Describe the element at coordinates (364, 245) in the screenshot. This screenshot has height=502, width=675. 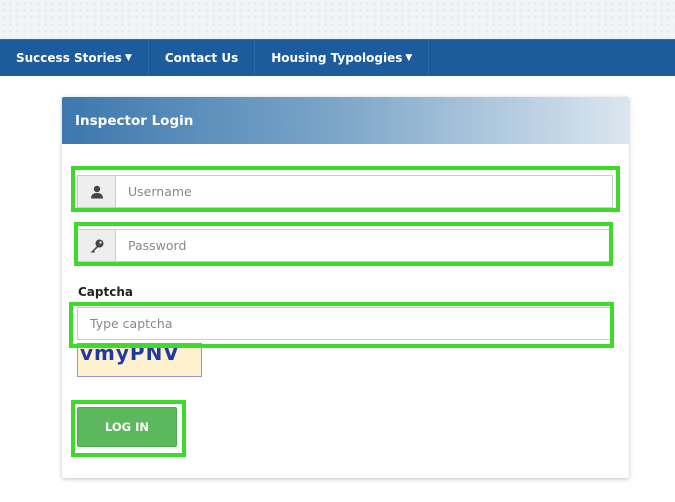
I see `password-input` at that location.